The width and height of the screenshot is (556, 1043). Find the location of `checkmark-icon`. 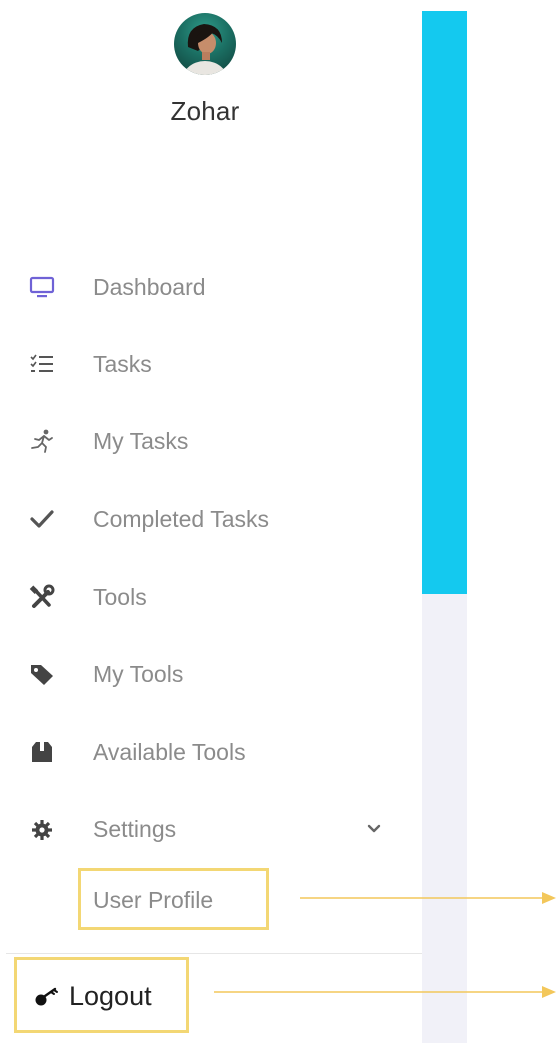

checkmark-icon is located at coordinates (42, 519).